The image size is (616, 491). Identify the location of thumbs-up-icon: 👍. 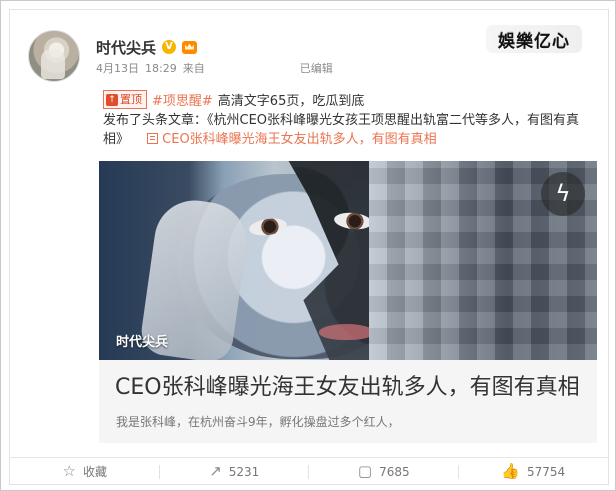
(510, 471).